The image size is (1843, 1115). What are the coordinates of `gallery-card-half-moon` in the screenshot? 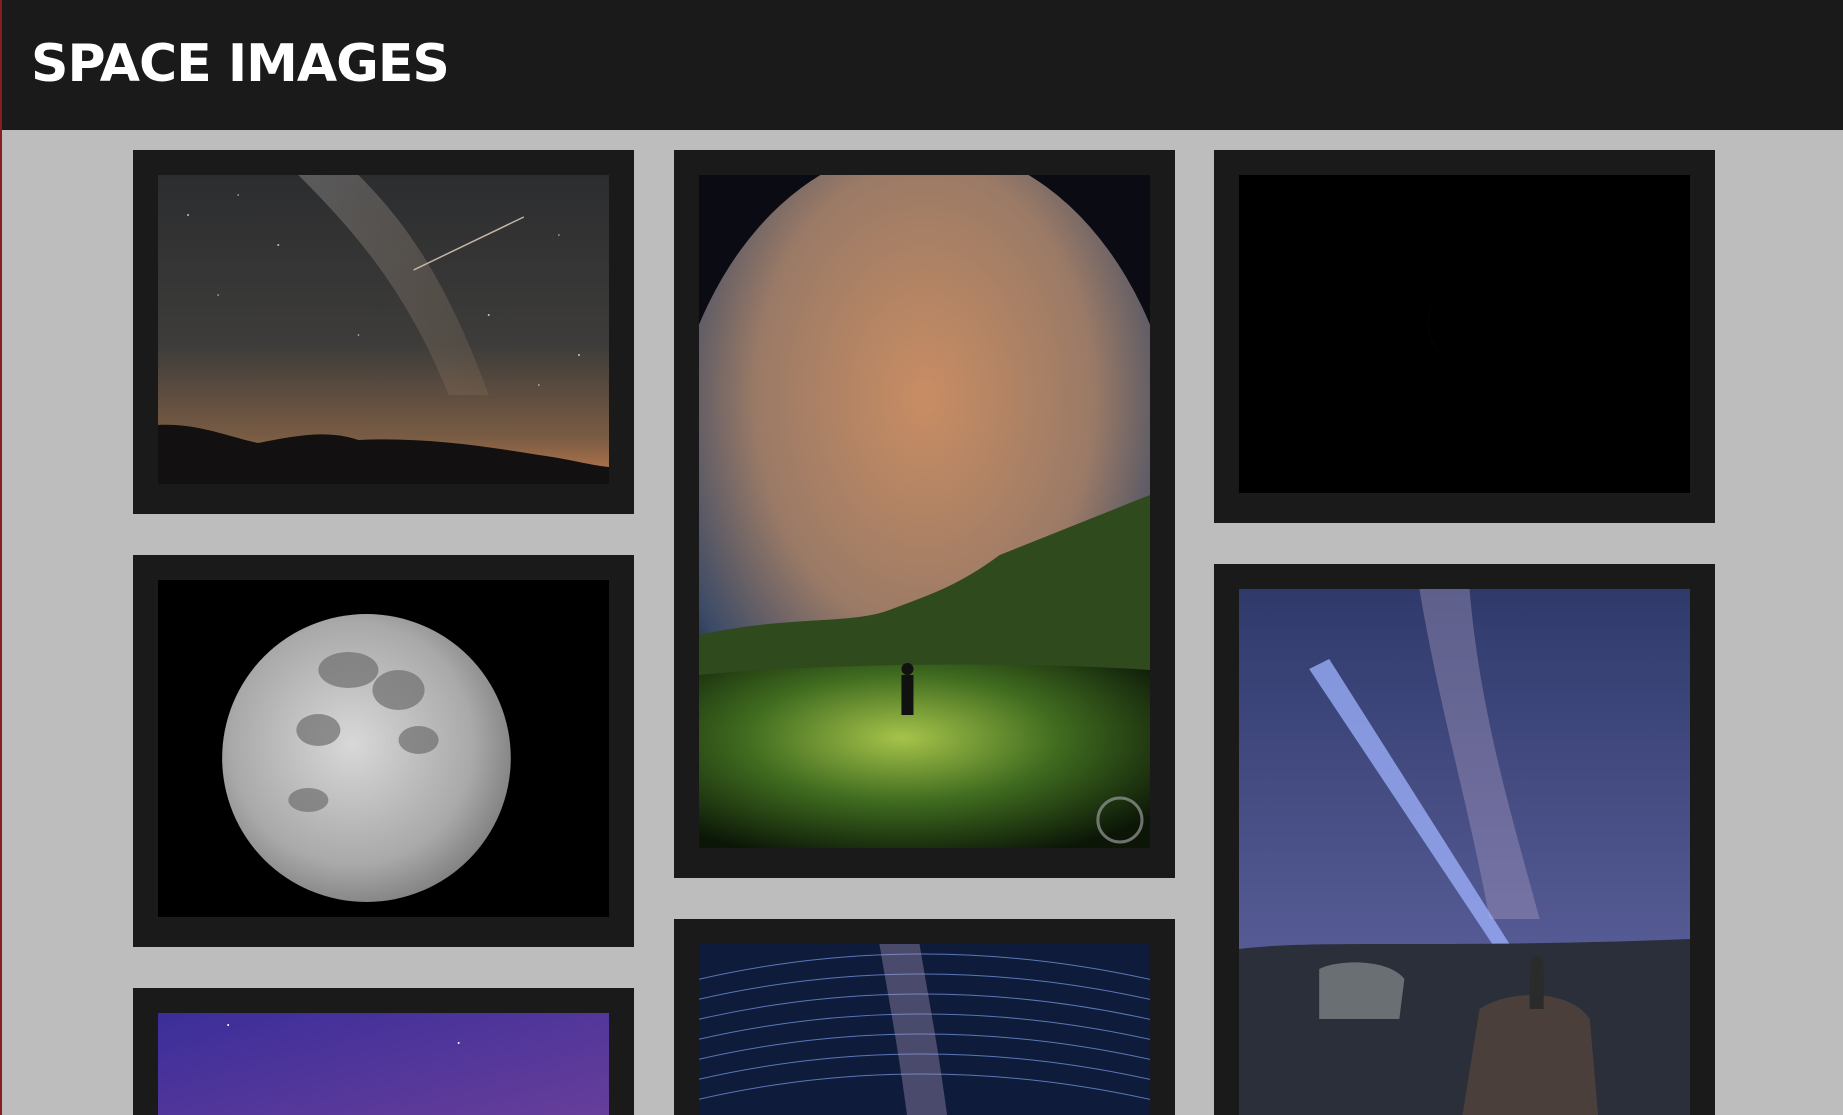 It's located at (1464, 336).